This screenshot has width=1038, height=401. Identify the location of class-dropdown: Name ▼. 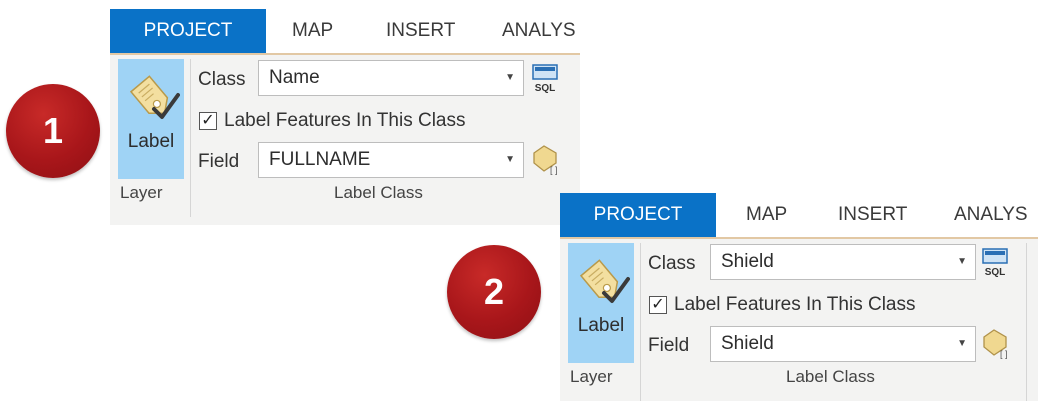
(391, 78).